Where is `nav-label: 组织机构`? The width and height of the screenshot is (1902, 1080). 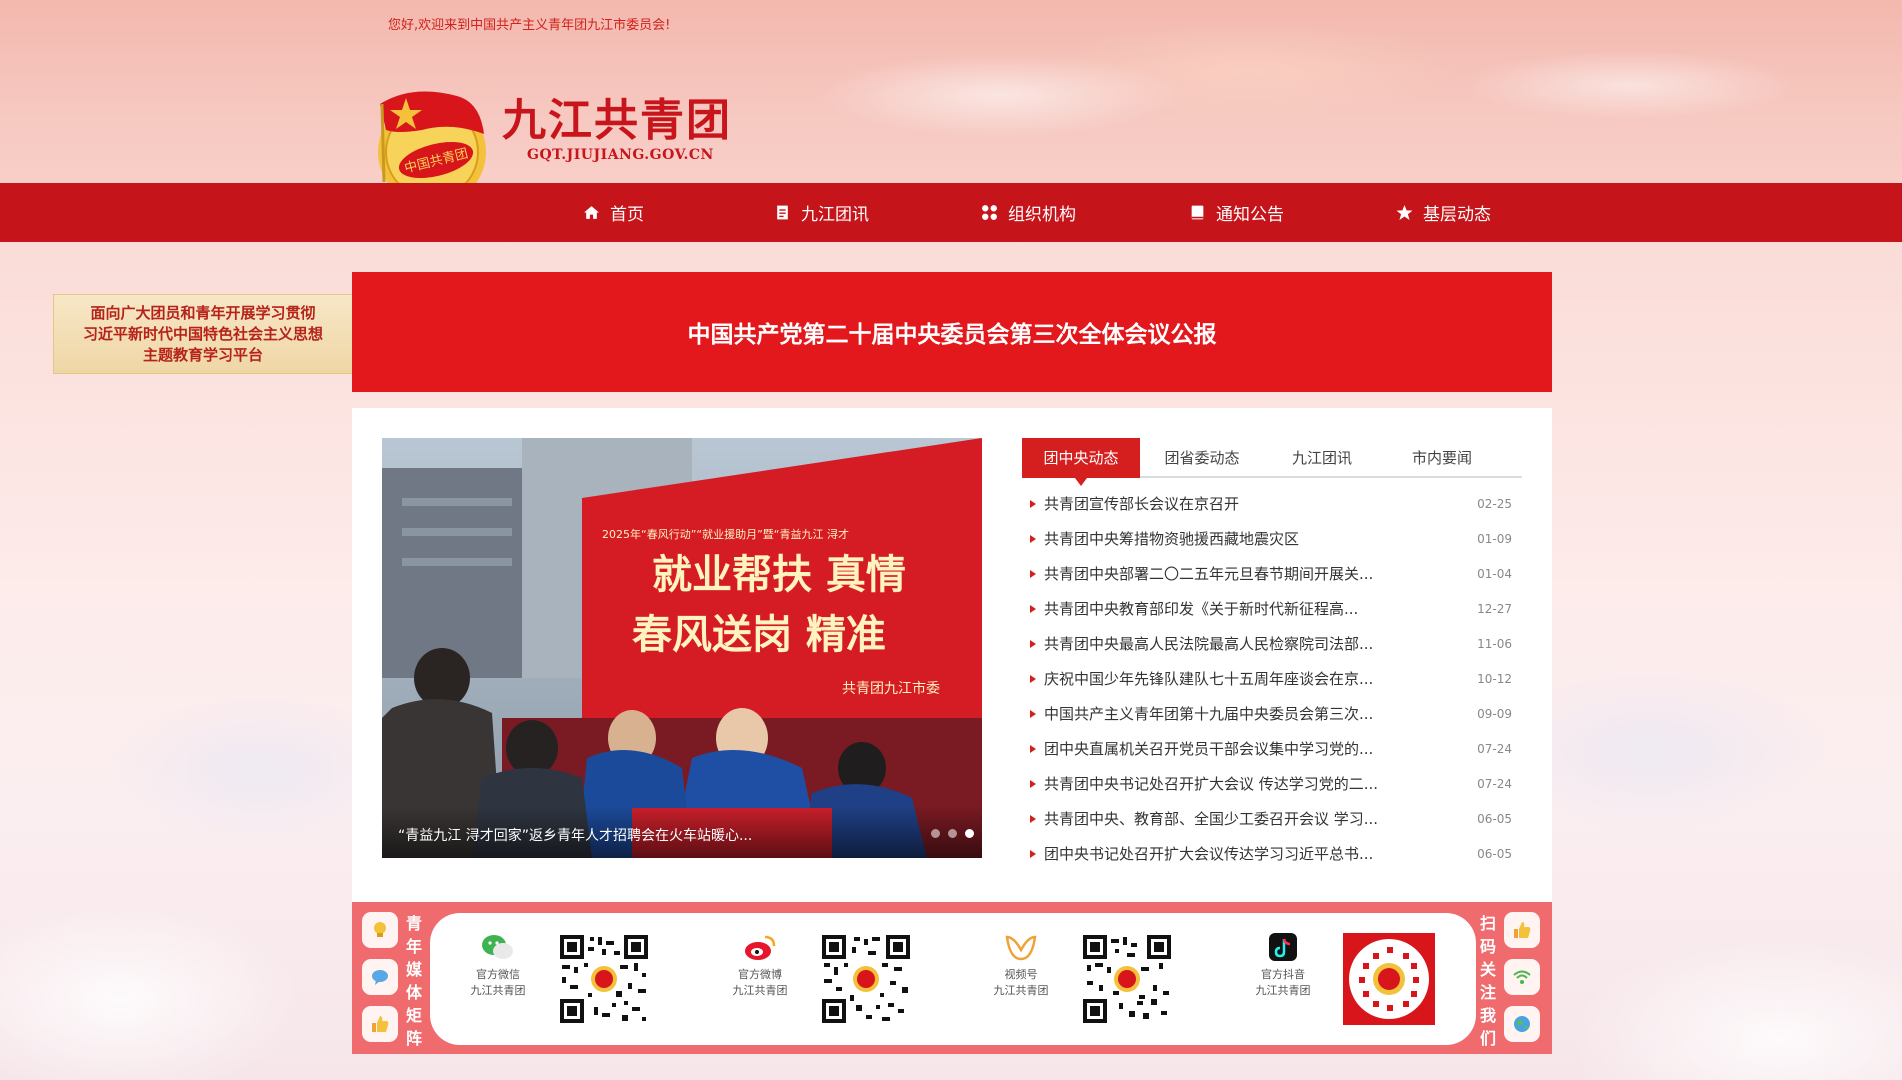
nav-label: 组织机构 is located at coordinates (1042, 215).